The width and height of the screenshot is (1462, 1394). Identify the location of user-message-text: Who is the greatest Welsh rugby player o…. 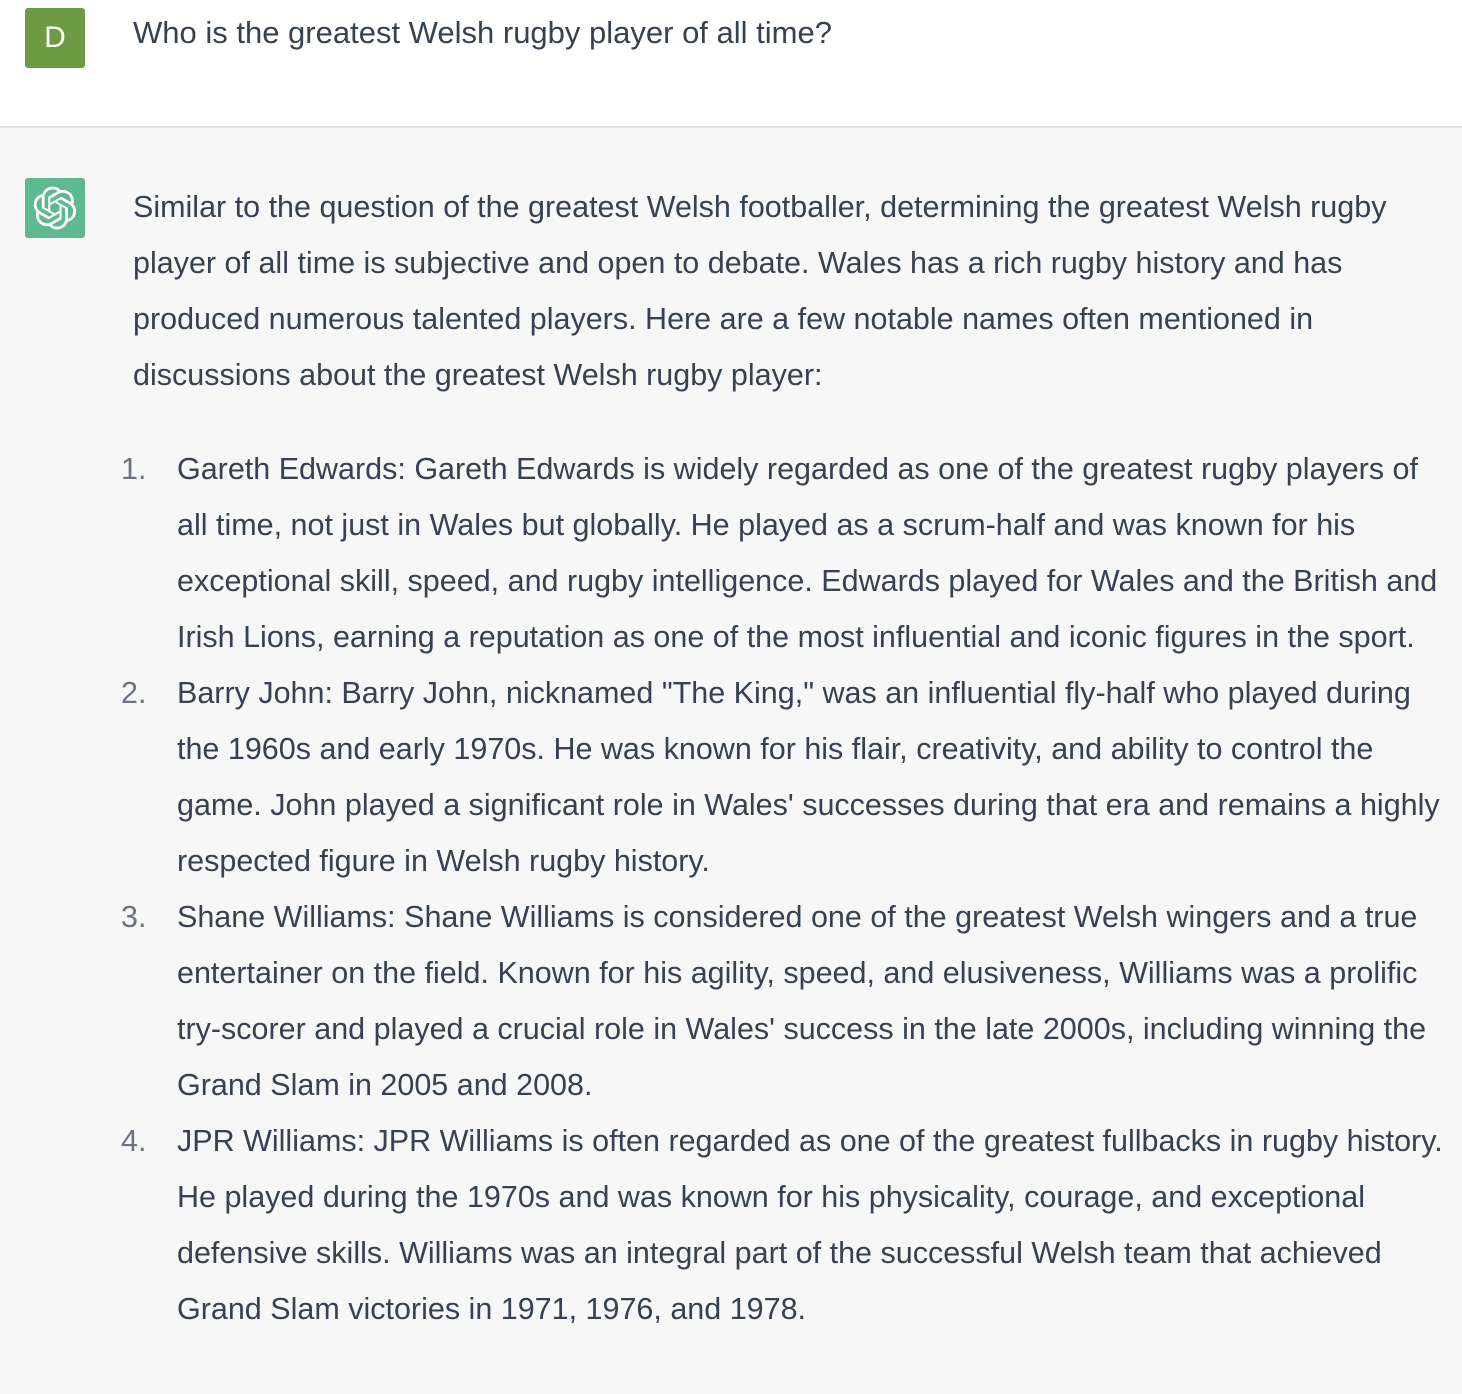
(482, 32).